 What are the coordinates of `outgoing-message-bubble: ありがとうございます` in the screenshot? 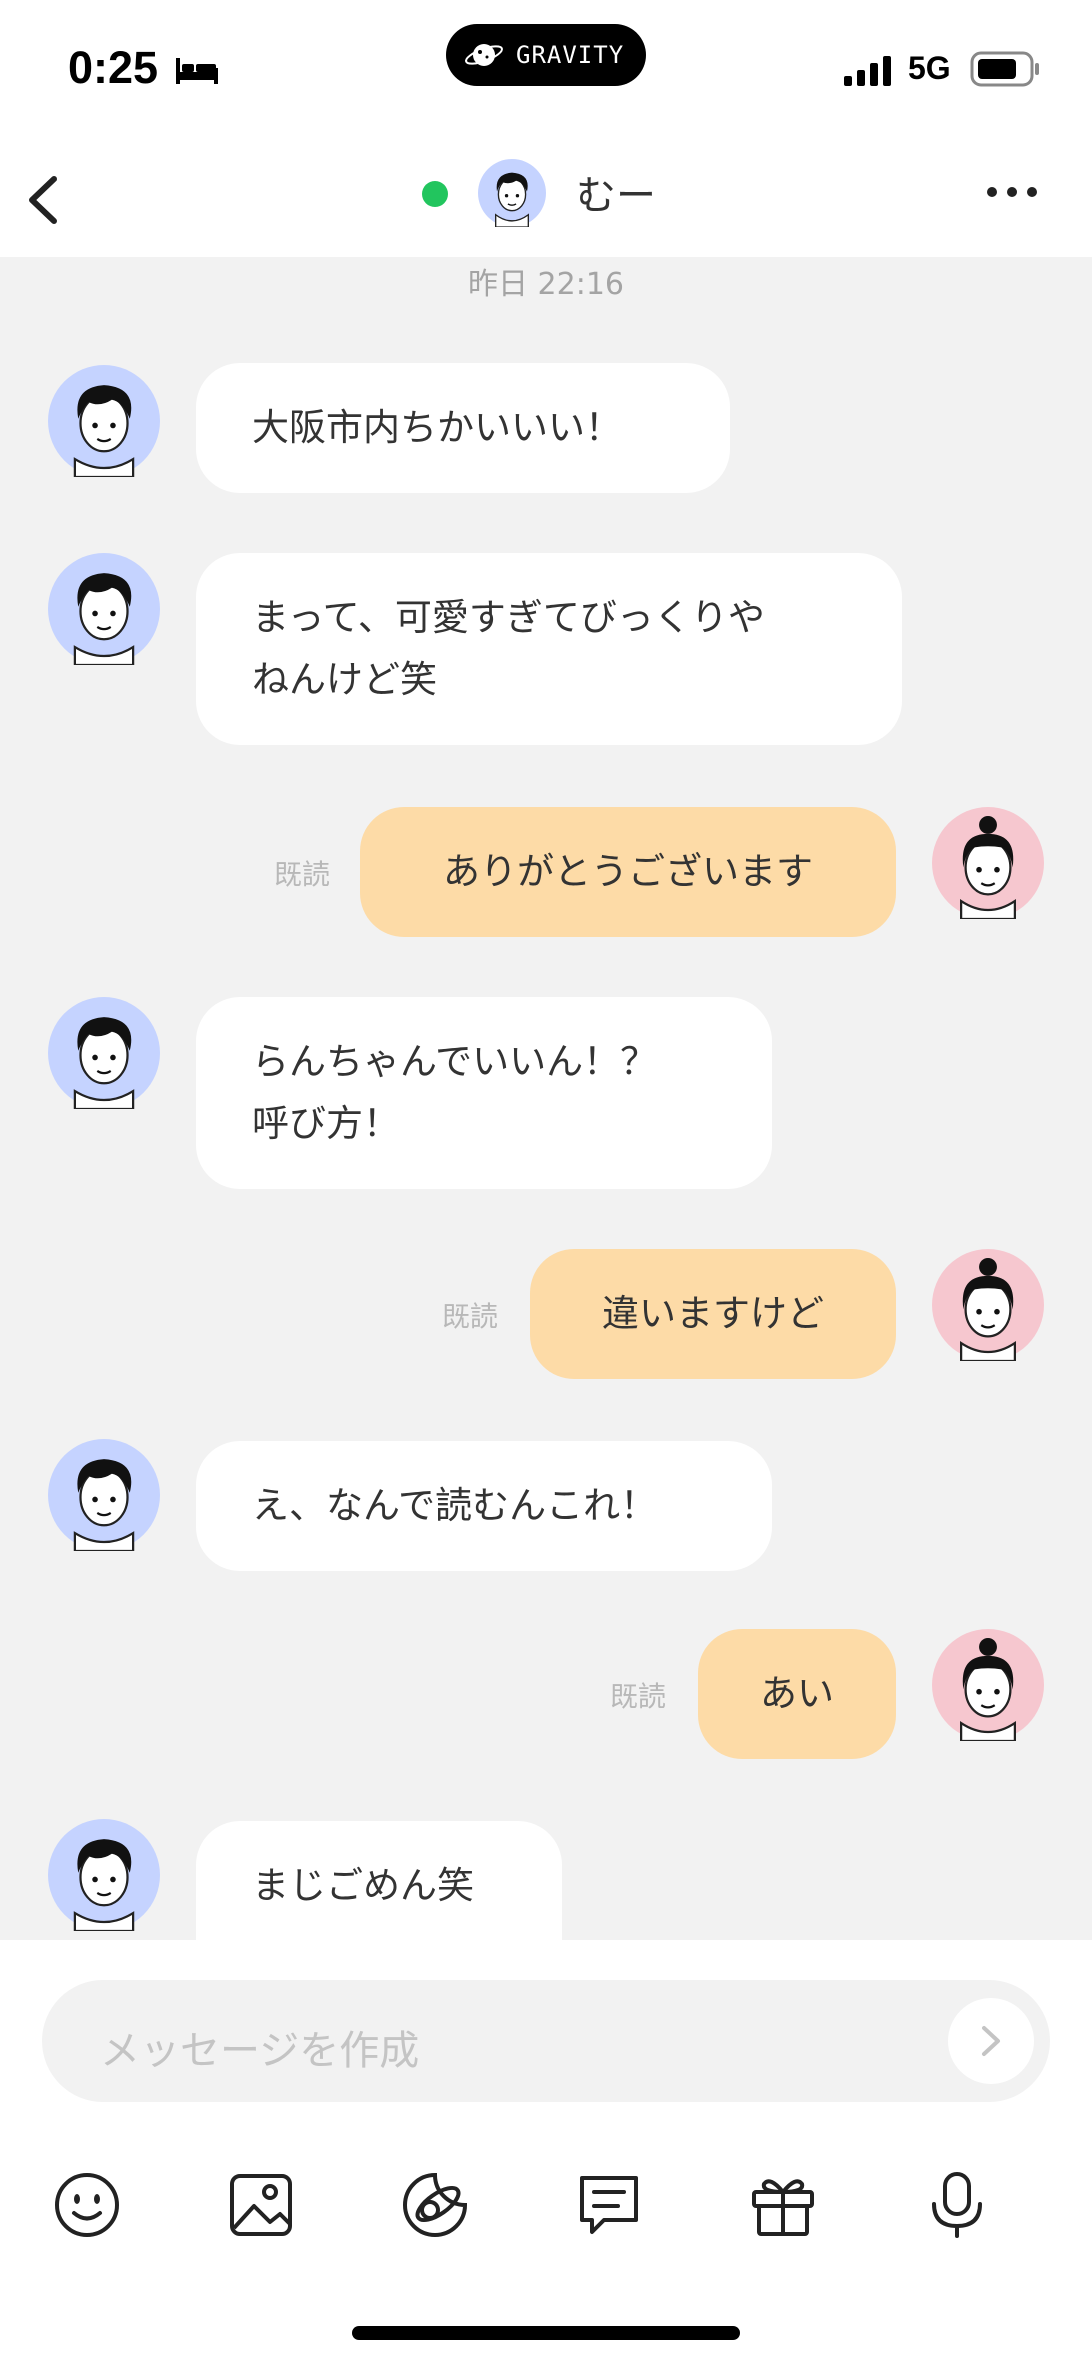 It's located at (628, 872).